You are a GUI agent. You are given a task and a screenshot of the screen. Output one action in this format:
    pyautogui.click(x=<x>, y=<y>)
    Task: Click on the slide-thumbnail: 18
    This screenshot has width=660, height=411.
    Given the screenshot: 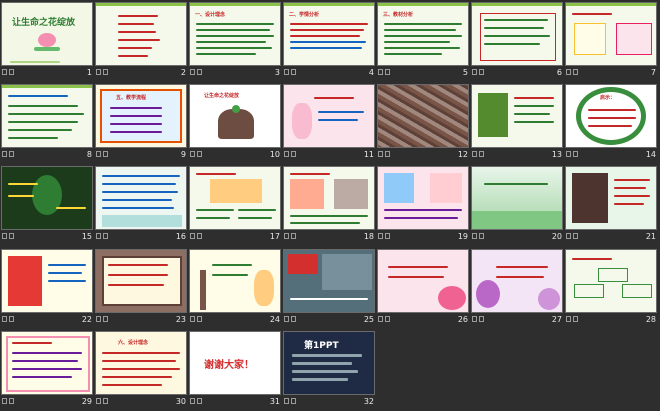 What is the action you would take?
    pyautogui.click(x=330, y=206)
    